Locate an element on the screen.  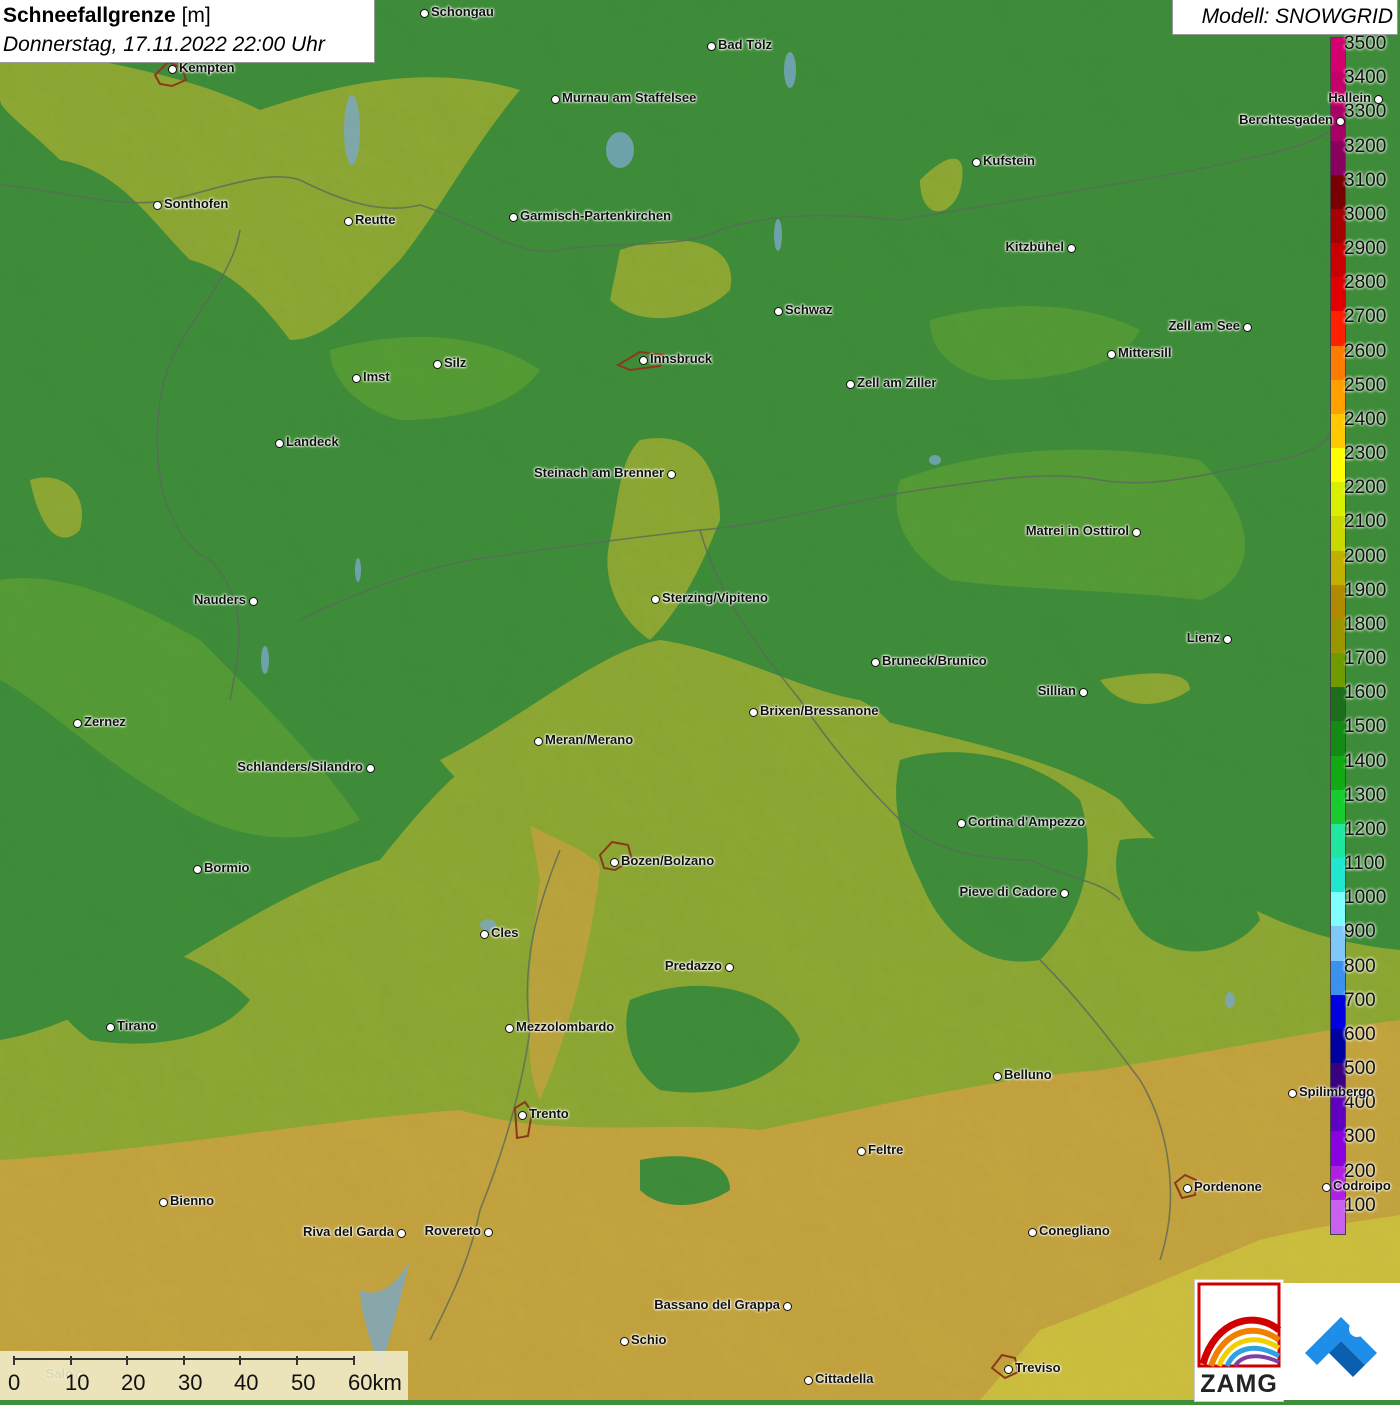
place-label: Meran/Merano is located at coordinates (589, 739).